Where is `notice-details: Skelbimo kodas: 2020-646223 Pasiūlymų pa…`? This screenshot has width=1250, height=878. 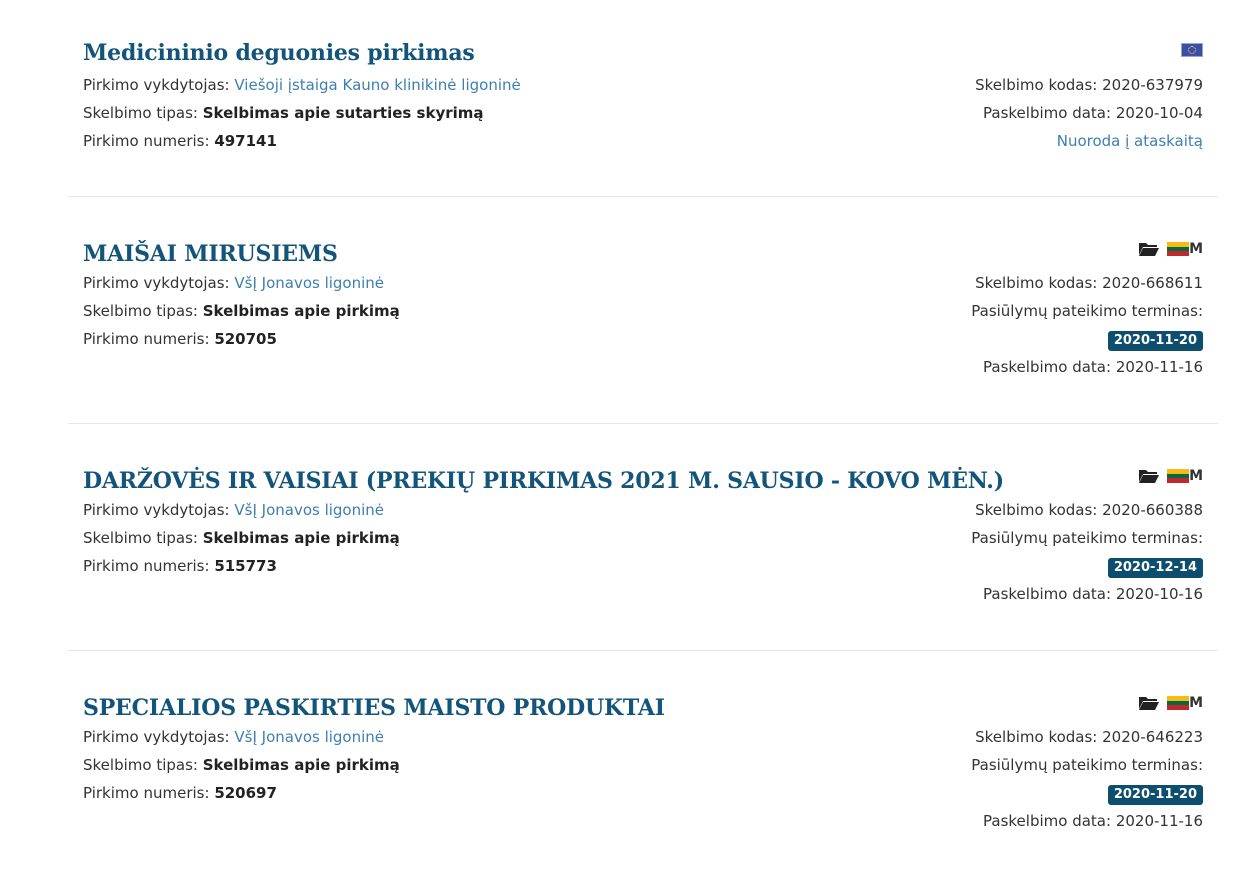 notice-details: Skelbimo kodas: 2020-646223 Pasiūlymų pa… is located at coordinates (1087, 779).